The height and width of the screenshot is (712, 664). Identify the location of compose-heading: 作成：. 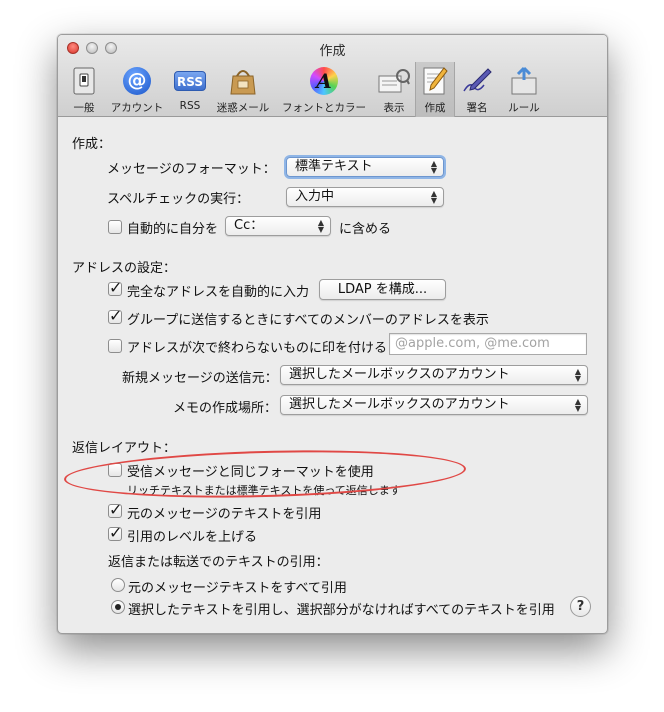
(92, 144).